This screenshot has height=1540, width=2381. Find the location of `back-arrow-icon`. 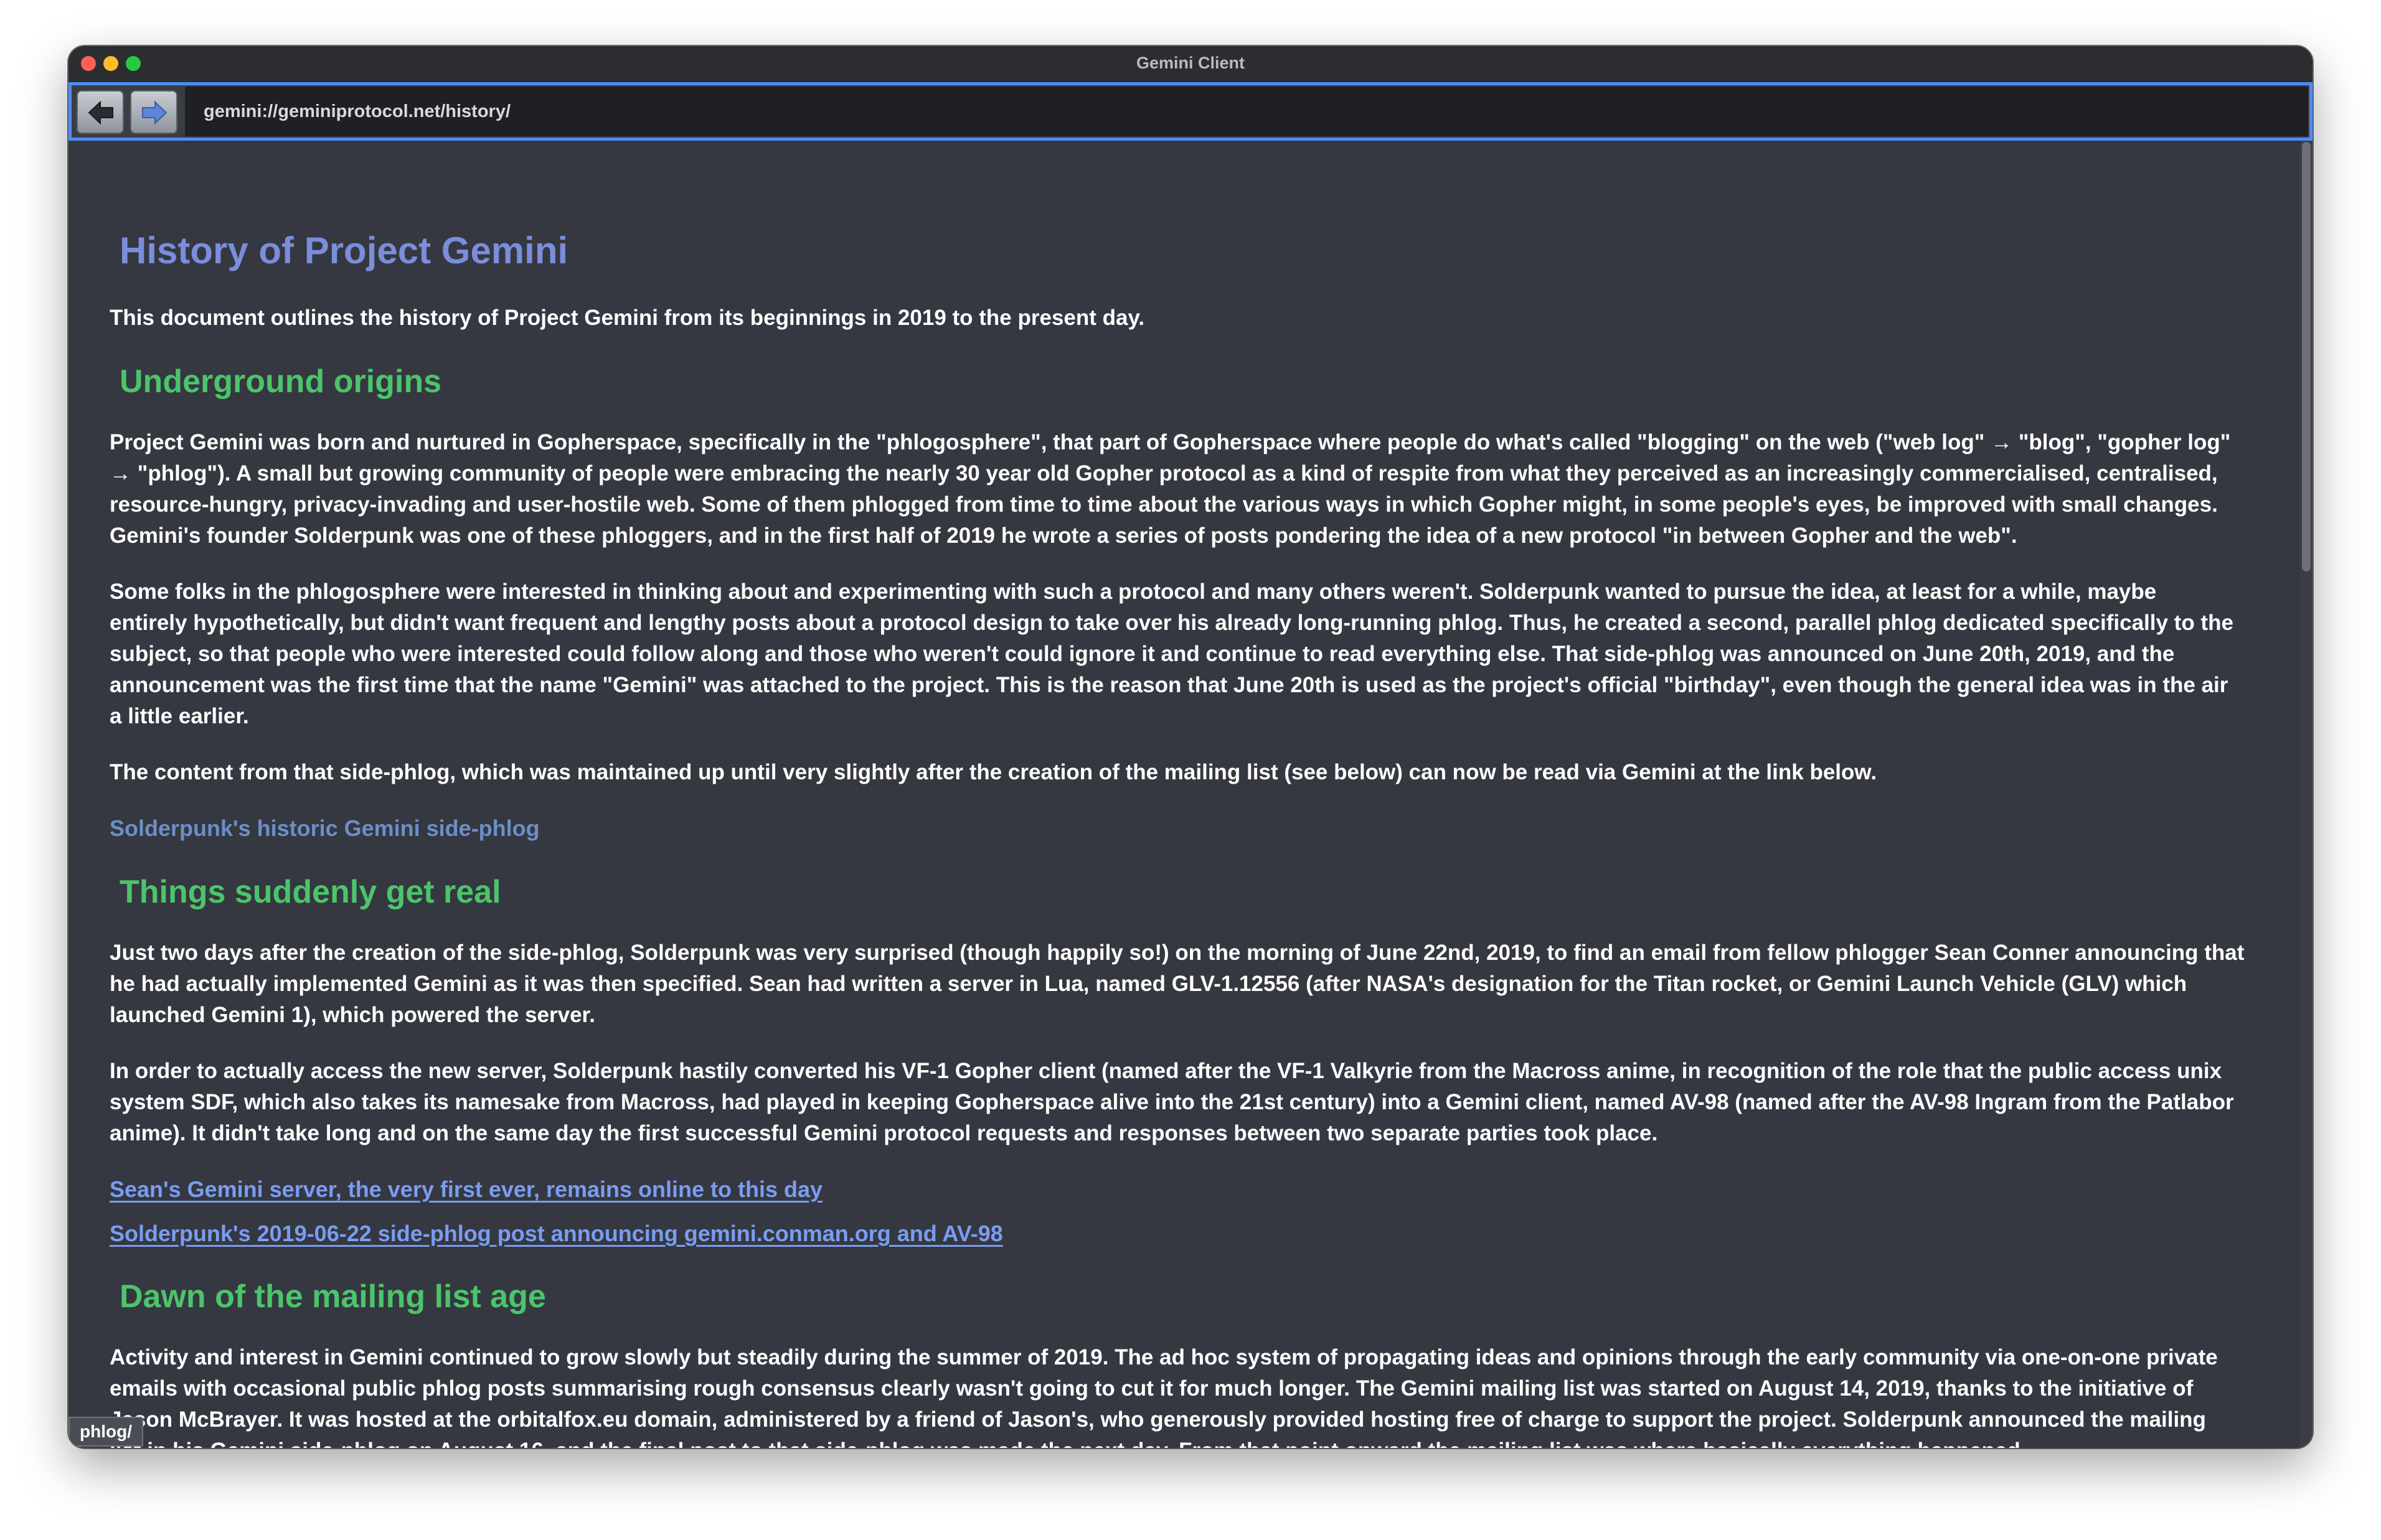

back-arrow-icon is located at coordinates (100, 112).